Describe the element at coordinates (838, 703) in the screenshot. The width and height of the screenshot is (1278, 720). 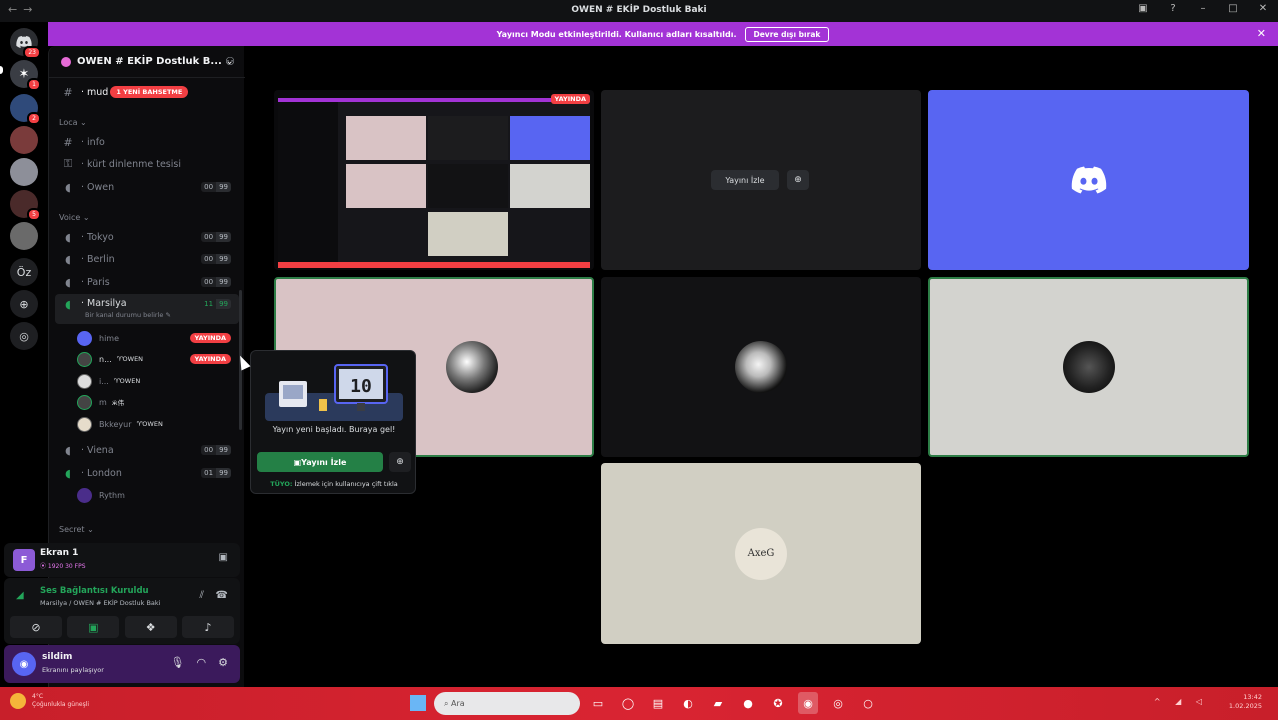
I see `chrome-icon: ◎` at that location.